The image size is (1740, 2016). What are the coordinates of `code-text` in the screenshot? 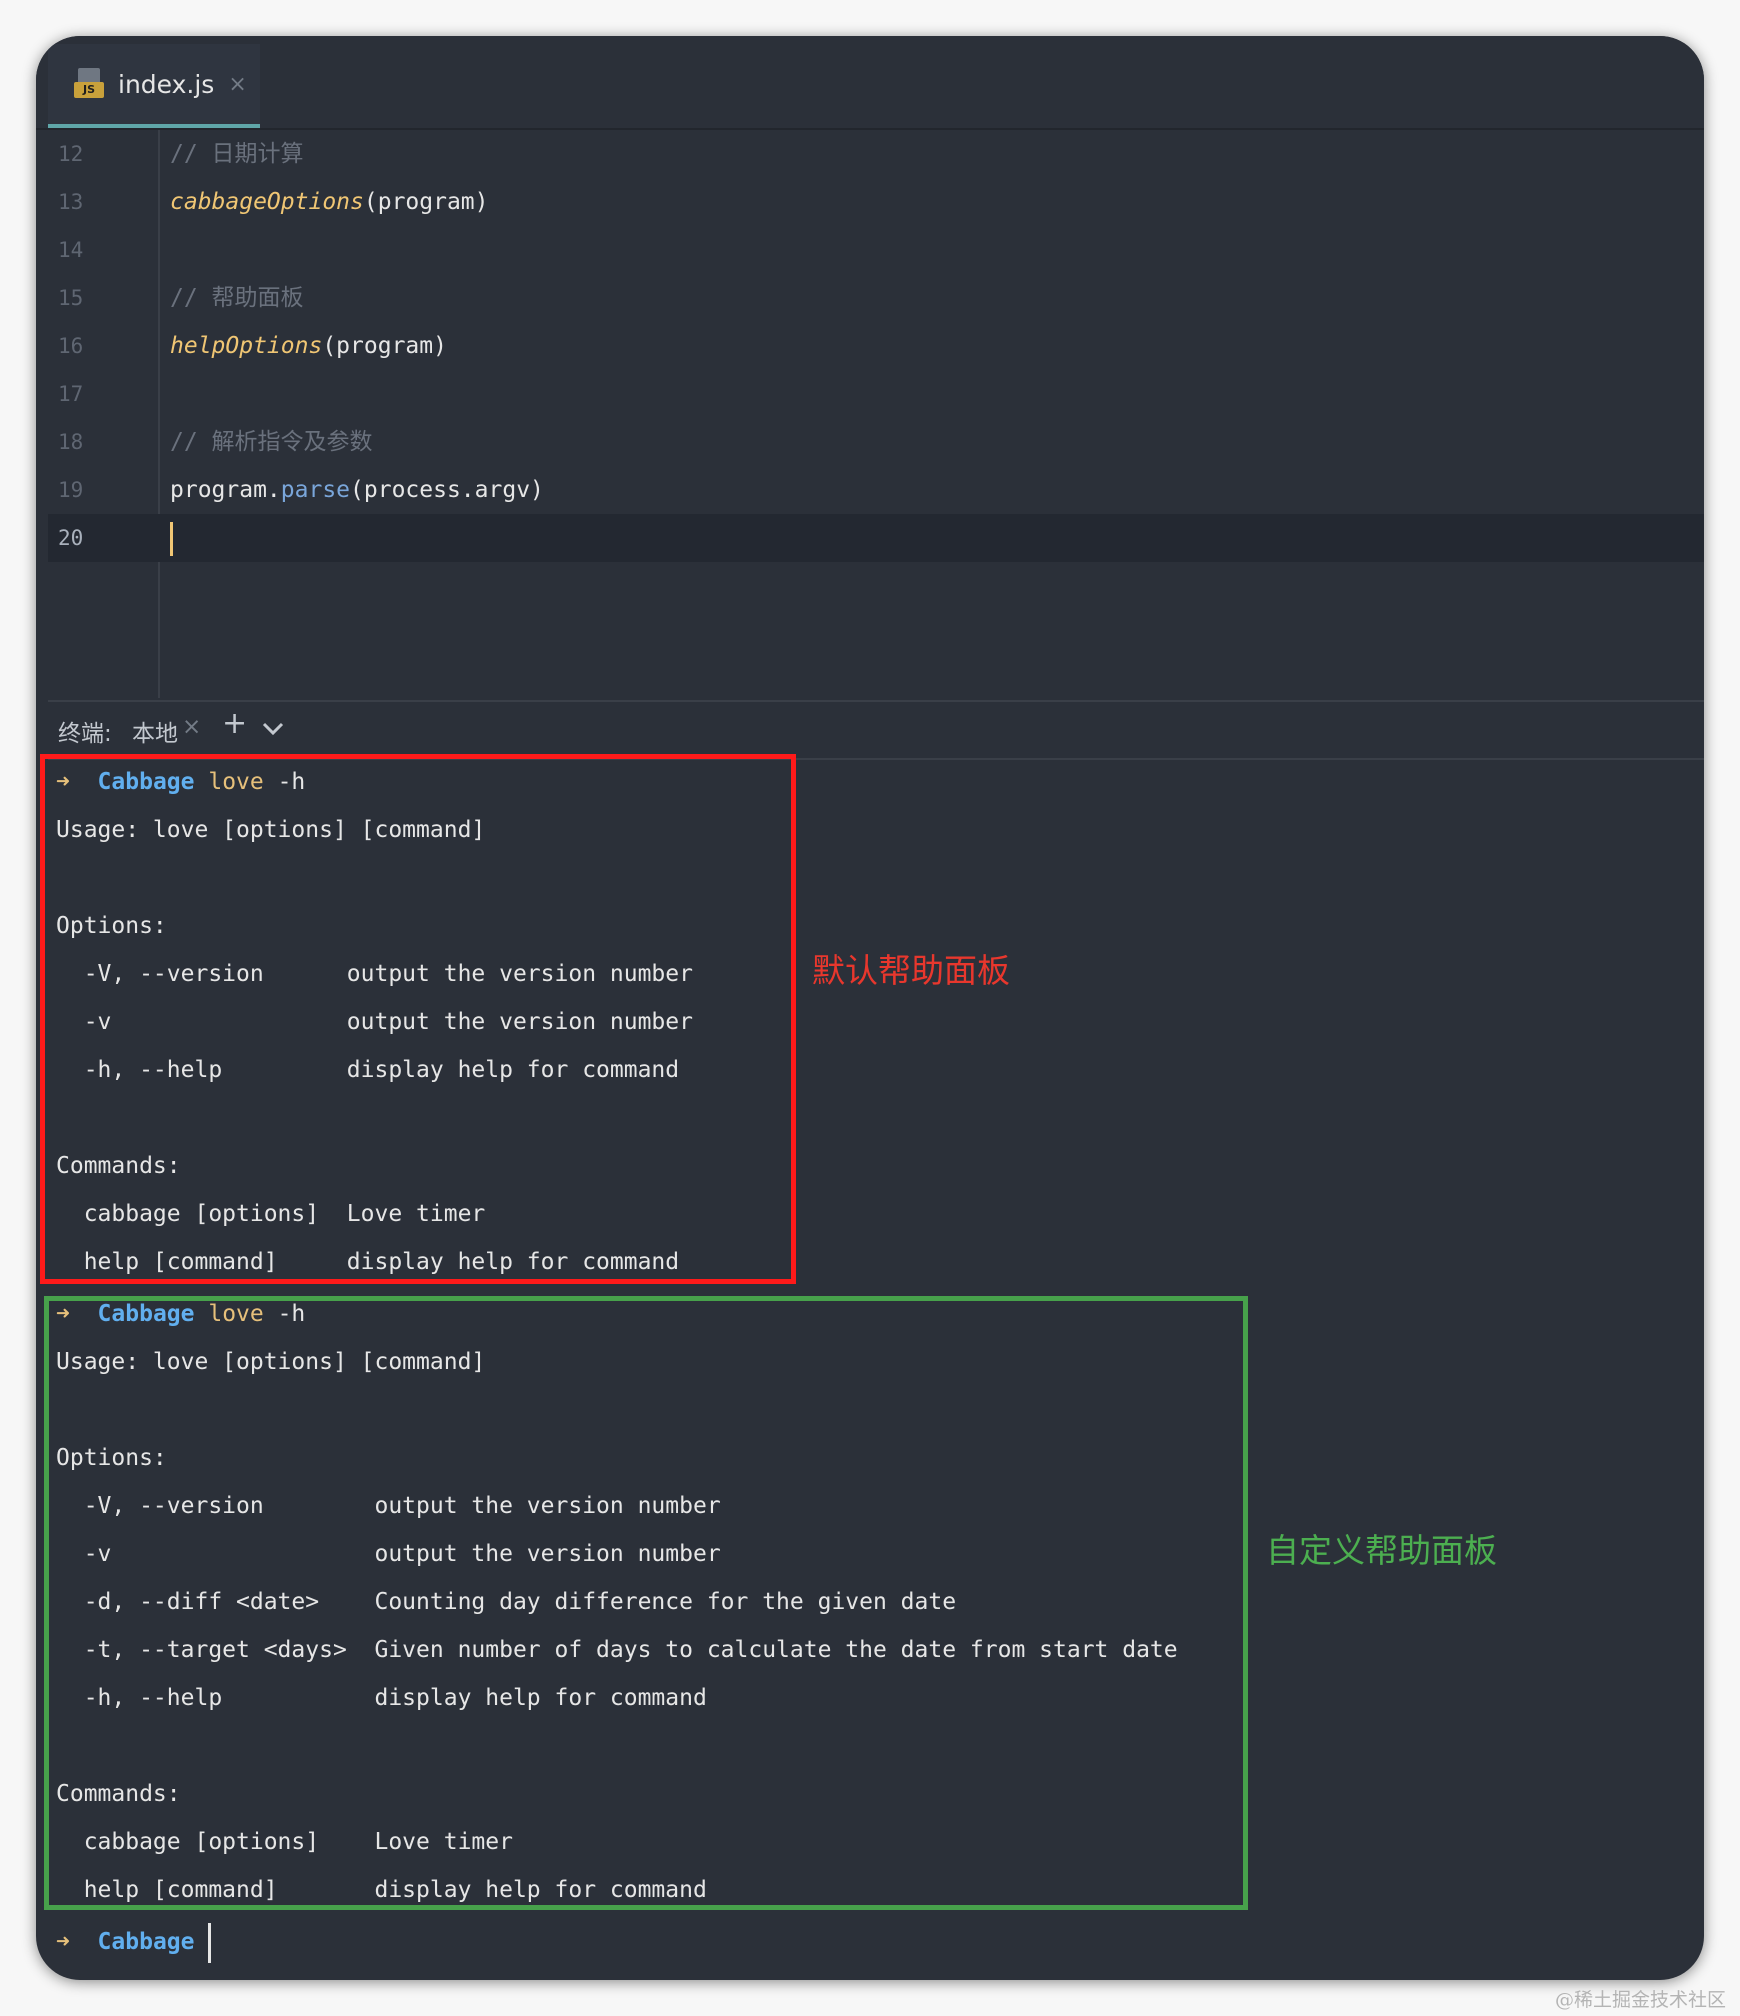 It's located at (171, 538).